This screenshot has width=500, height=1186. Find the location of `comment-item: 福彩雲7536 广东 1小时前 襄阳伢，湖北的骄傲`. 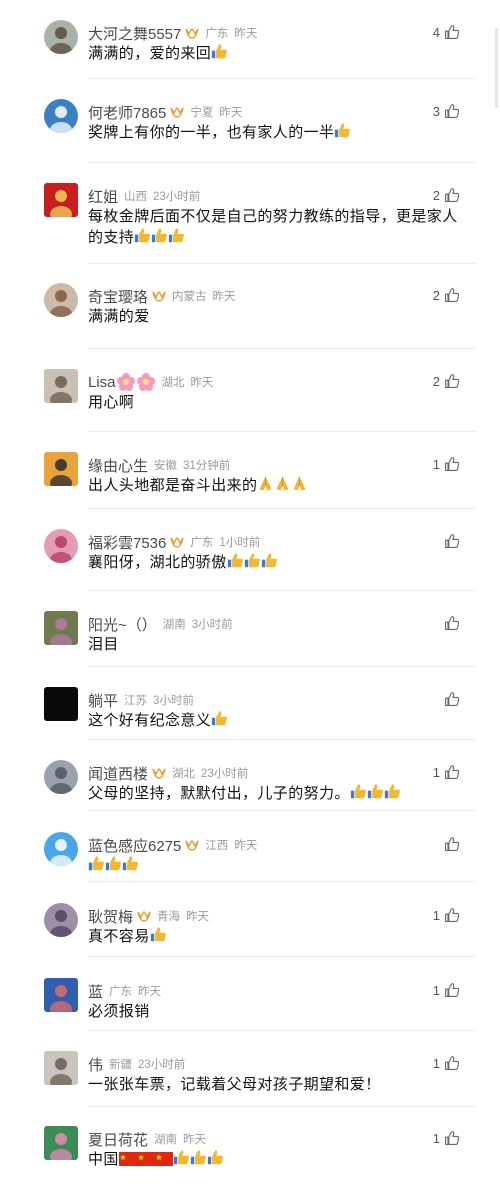

comment-item: 福彩雲7536 广东 1小时前 襄阳伢，湖北的骄傲 is located at coordinates (250, 548).